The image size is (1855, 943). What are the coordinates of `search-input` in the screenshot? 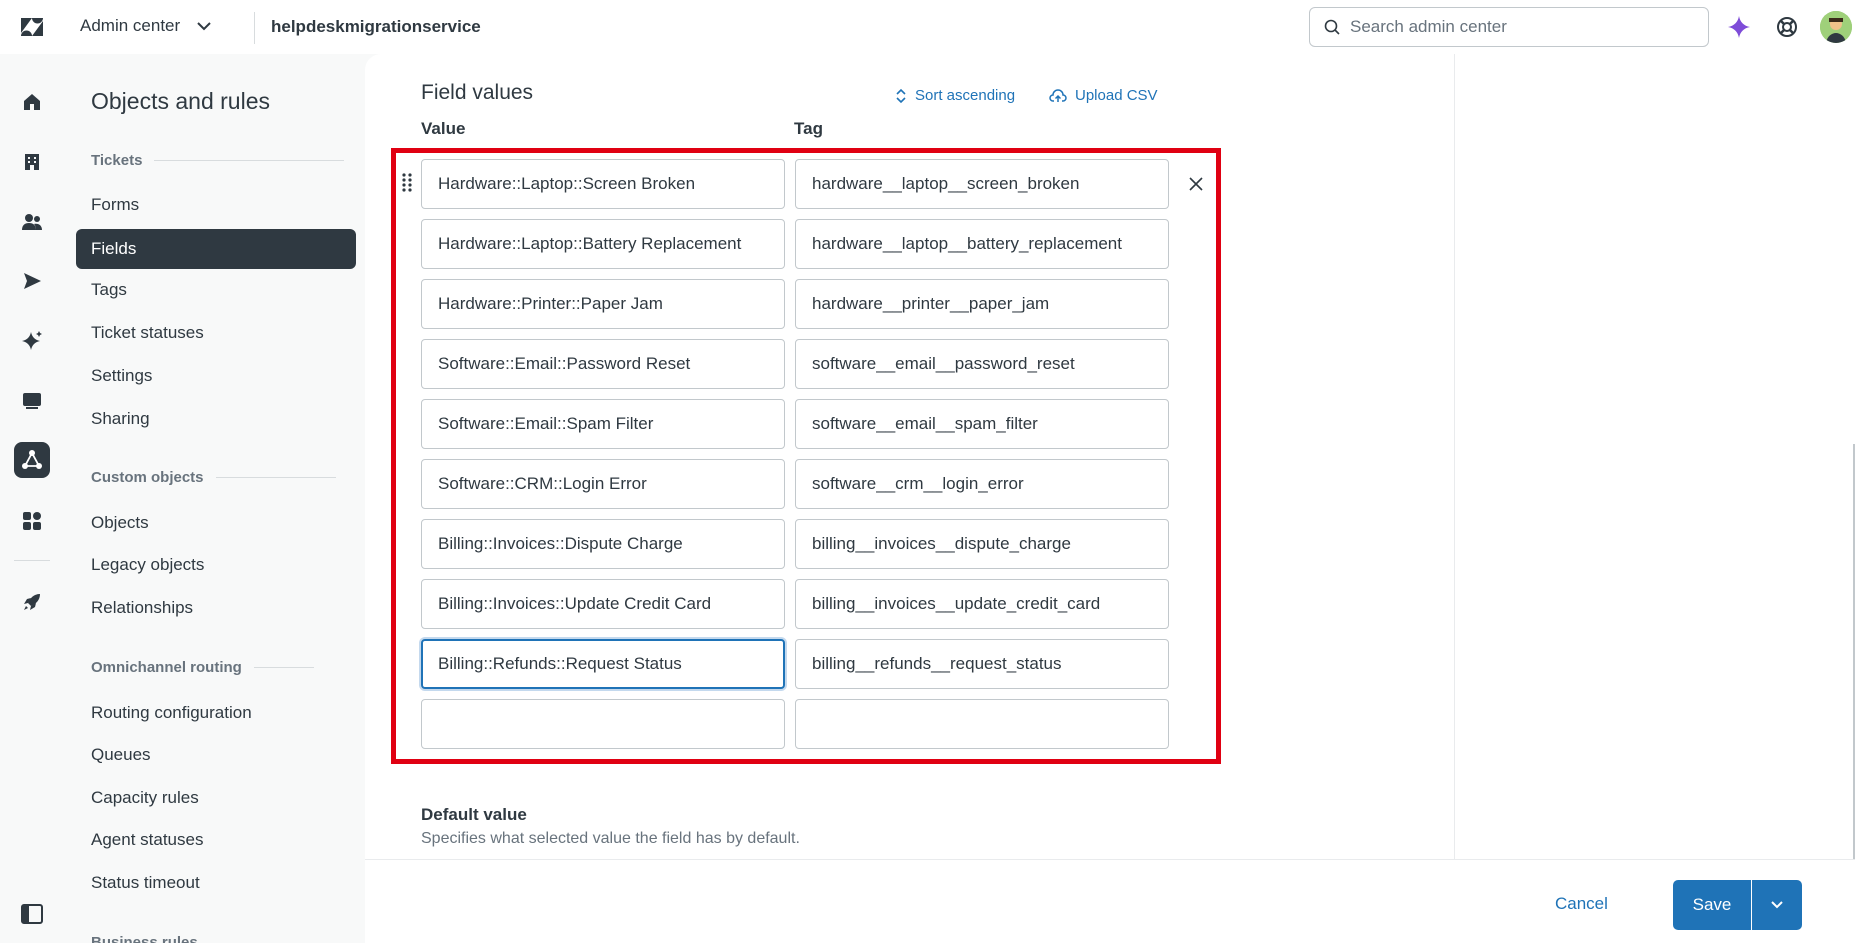 It's located at (1520, 27).